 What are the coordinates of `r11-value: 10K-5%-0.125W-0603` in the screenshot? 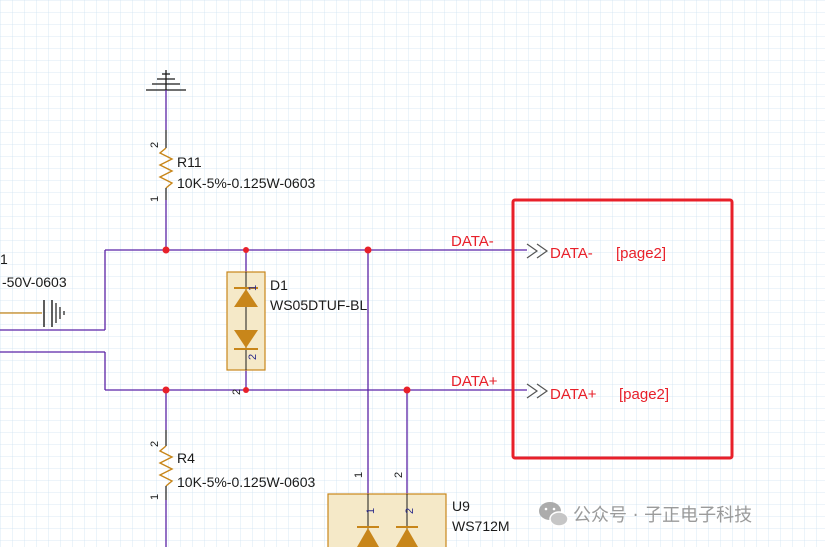 It's located at (246, 183).